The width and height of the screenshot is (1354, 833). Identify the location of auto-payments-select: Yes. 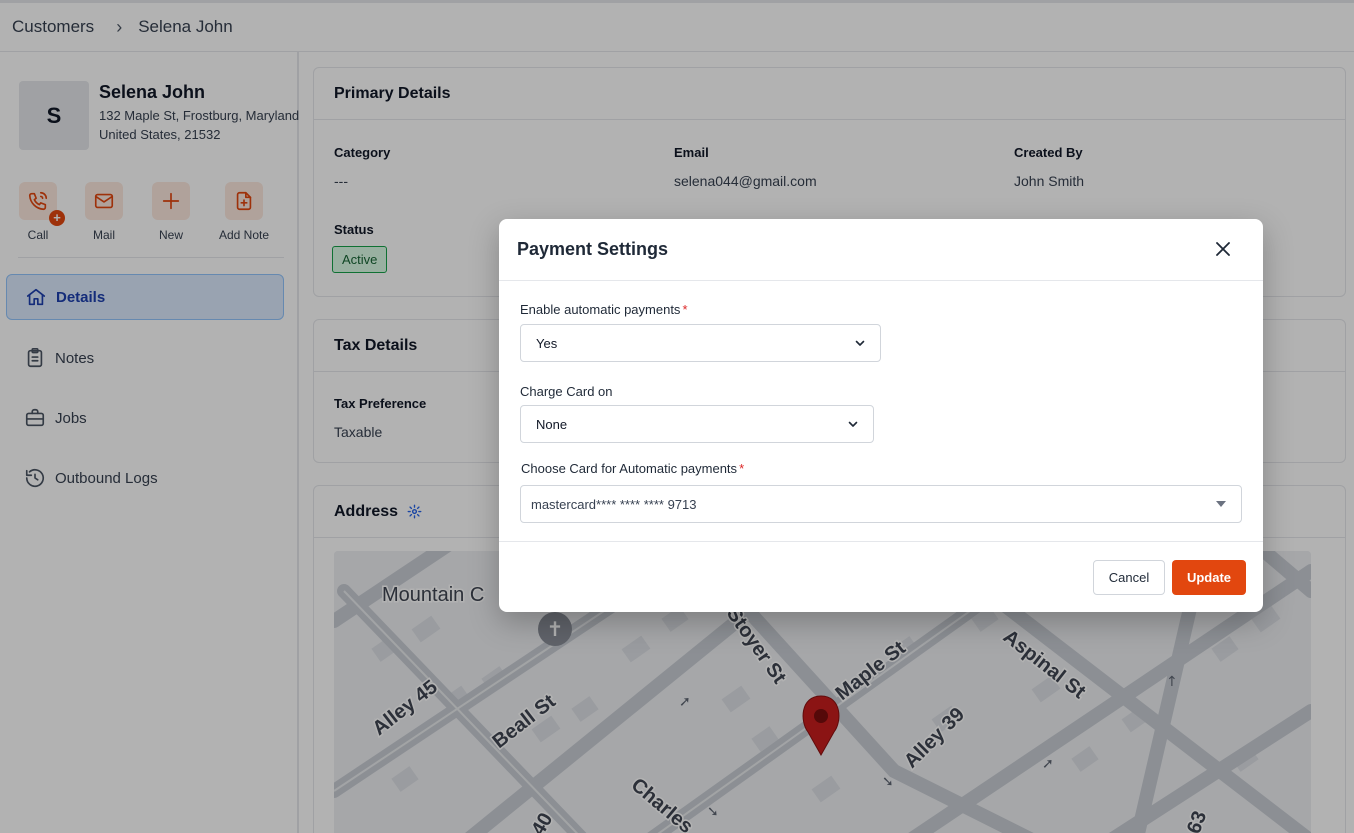
(700, 343).